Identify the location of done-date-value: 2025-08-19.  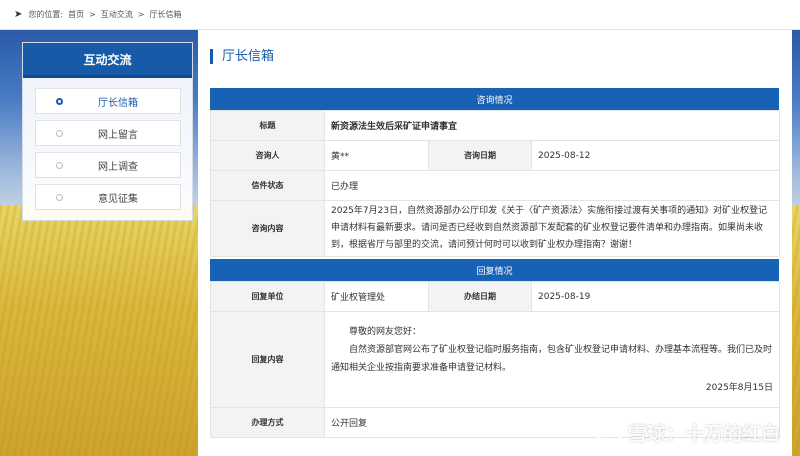
(655, 296).